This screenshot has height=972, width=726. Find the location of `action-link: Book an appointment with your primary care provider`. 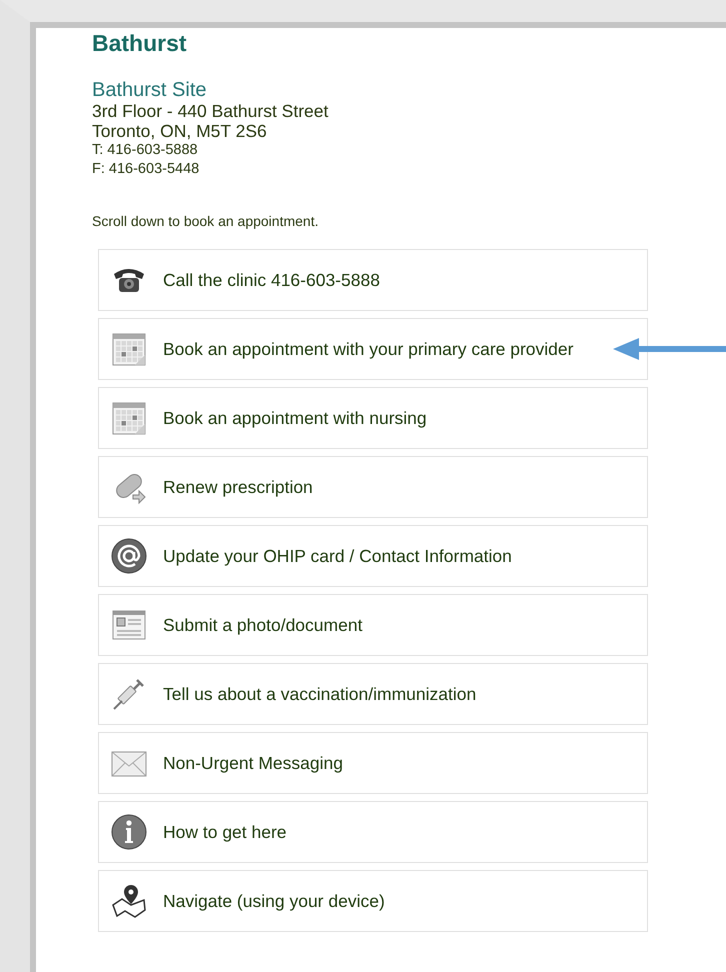

action-link: Book an appointment with your primary care provider is located at coordinates (373, 349).